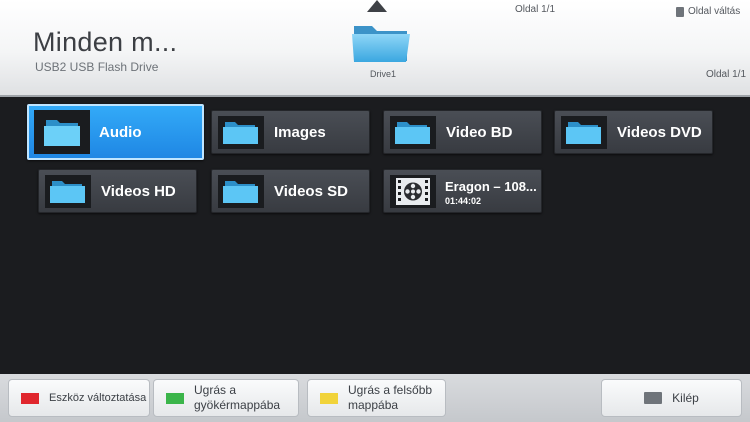 The image size is (750, 422). What do you see at coordinates (390, 390) in the screenshot?
I see `go-to-parent-line1: Ugrás a felsőbb` at bounding box center [390, 390].